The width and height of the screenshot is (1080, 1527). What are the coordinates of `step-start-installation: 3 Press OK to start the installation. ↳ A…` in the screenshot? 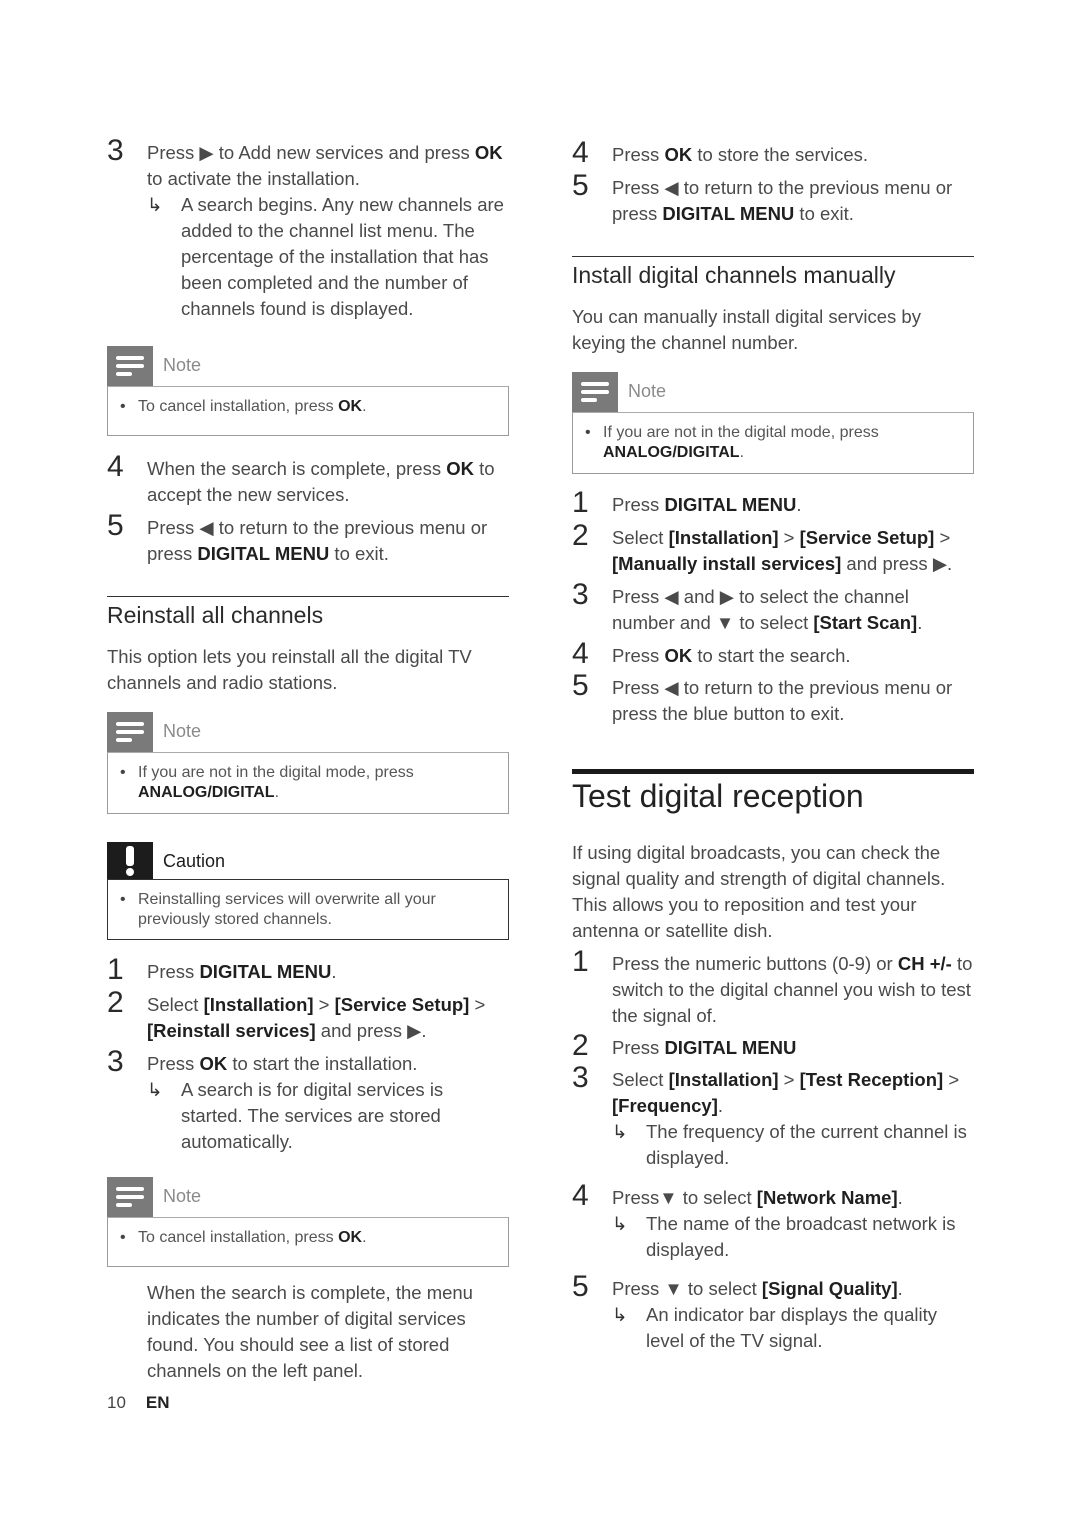 It's located at (308, 1101).